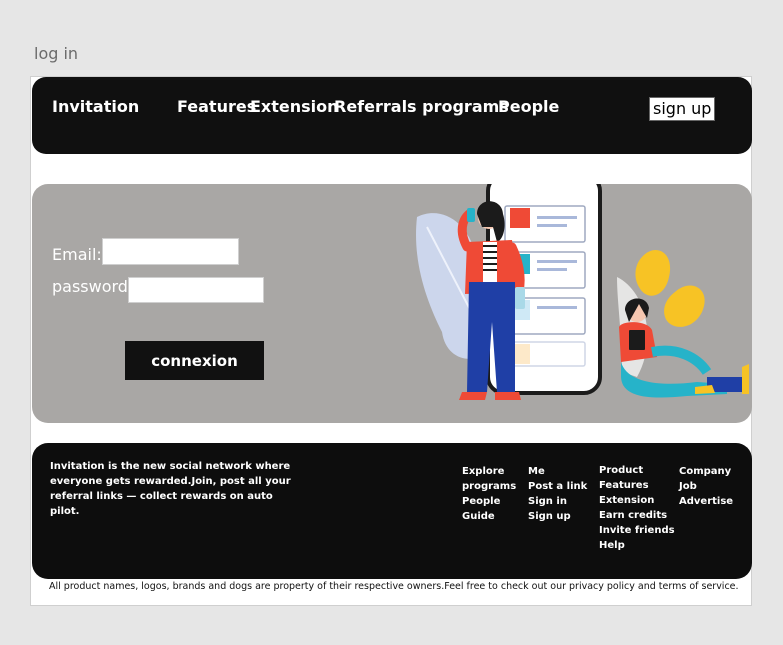 The image size is (783, 645). I want to click on connexion-button: connexion, so click(194, 360).